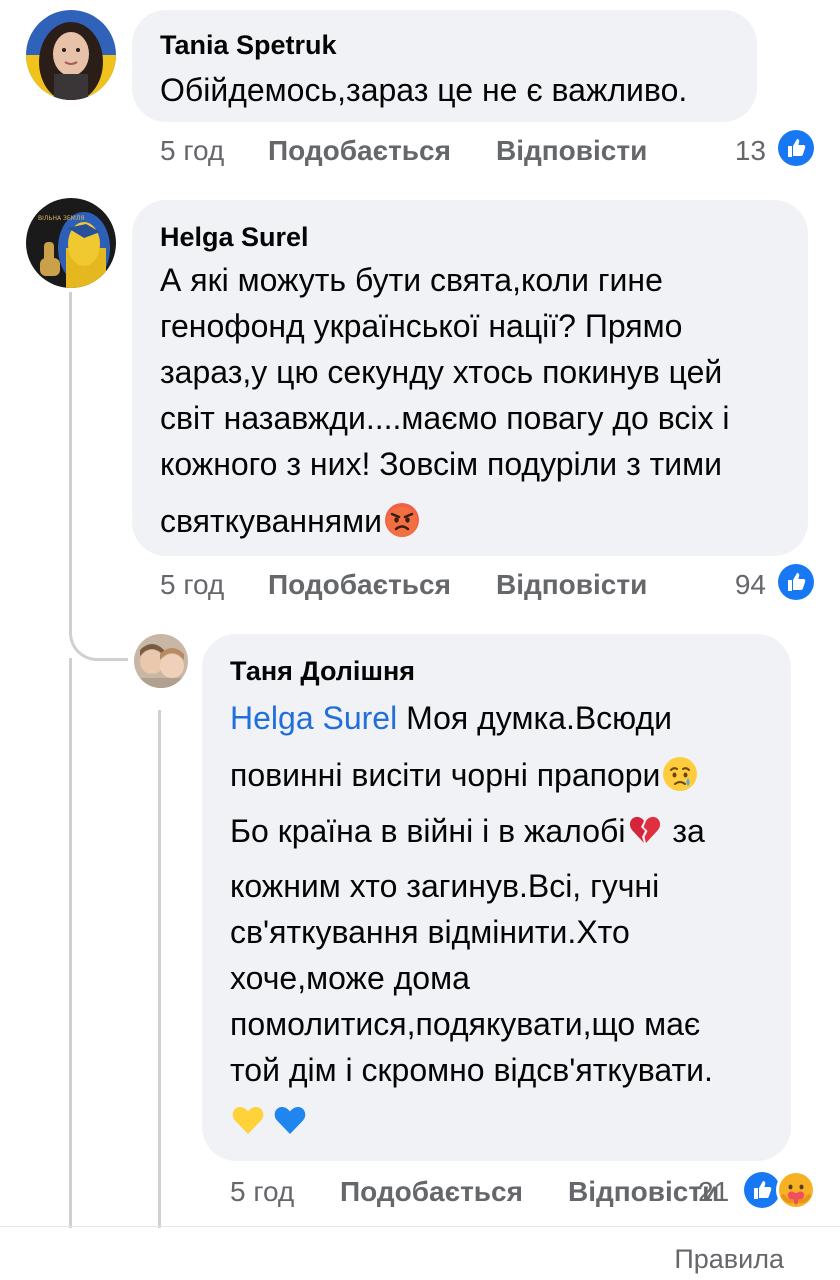 This screenshot has height=1280, width=840. Describe the element at coordinates (159, 969) in the screenshot. I see `reply-thread-line` at that location.